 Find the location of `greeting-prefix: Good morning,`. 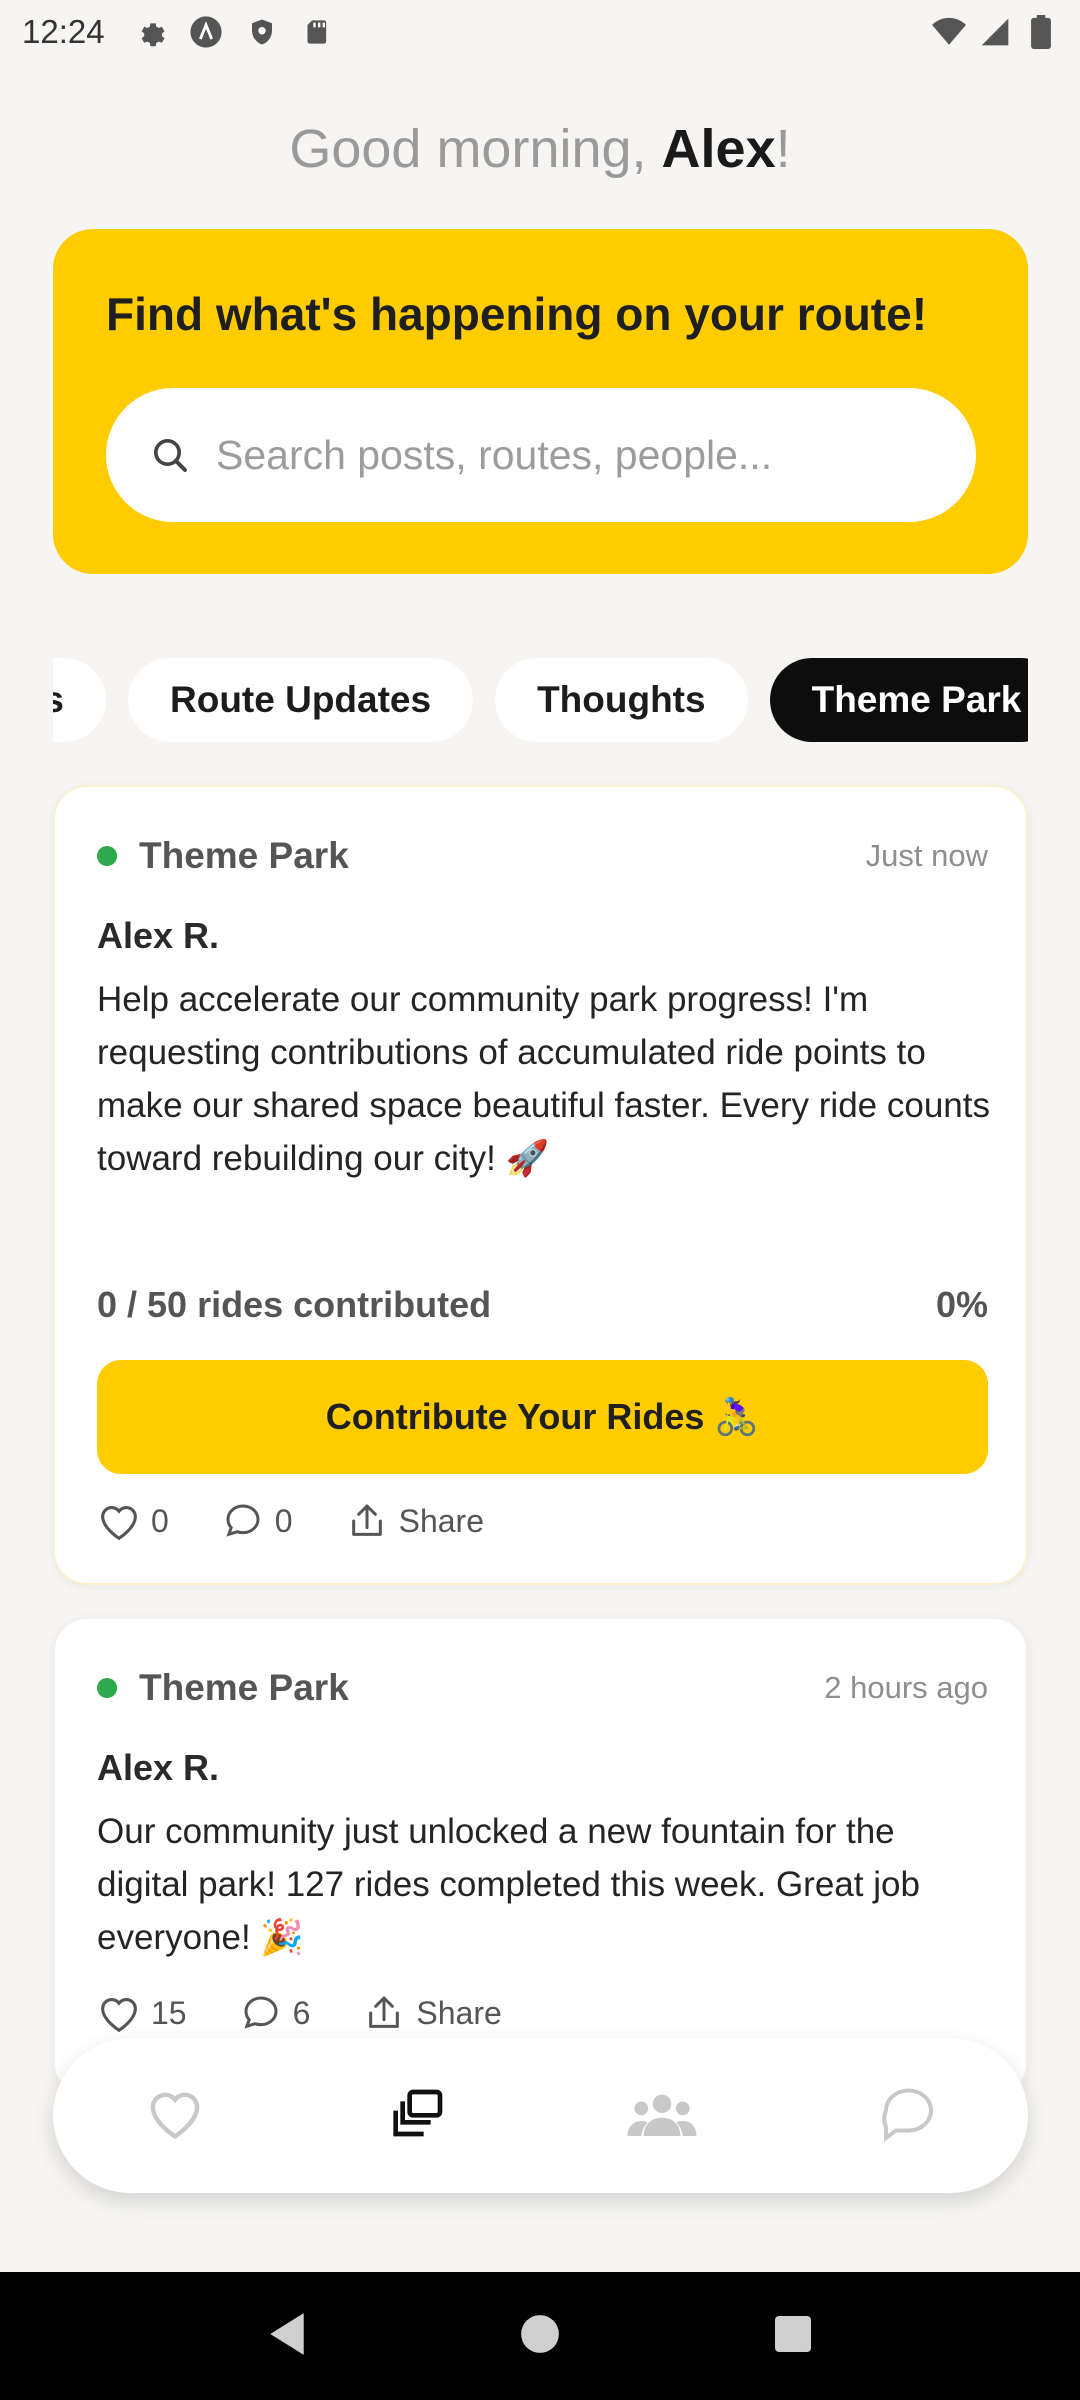

greeting-prefix: Good morning, is located at coordinates (475, 149).